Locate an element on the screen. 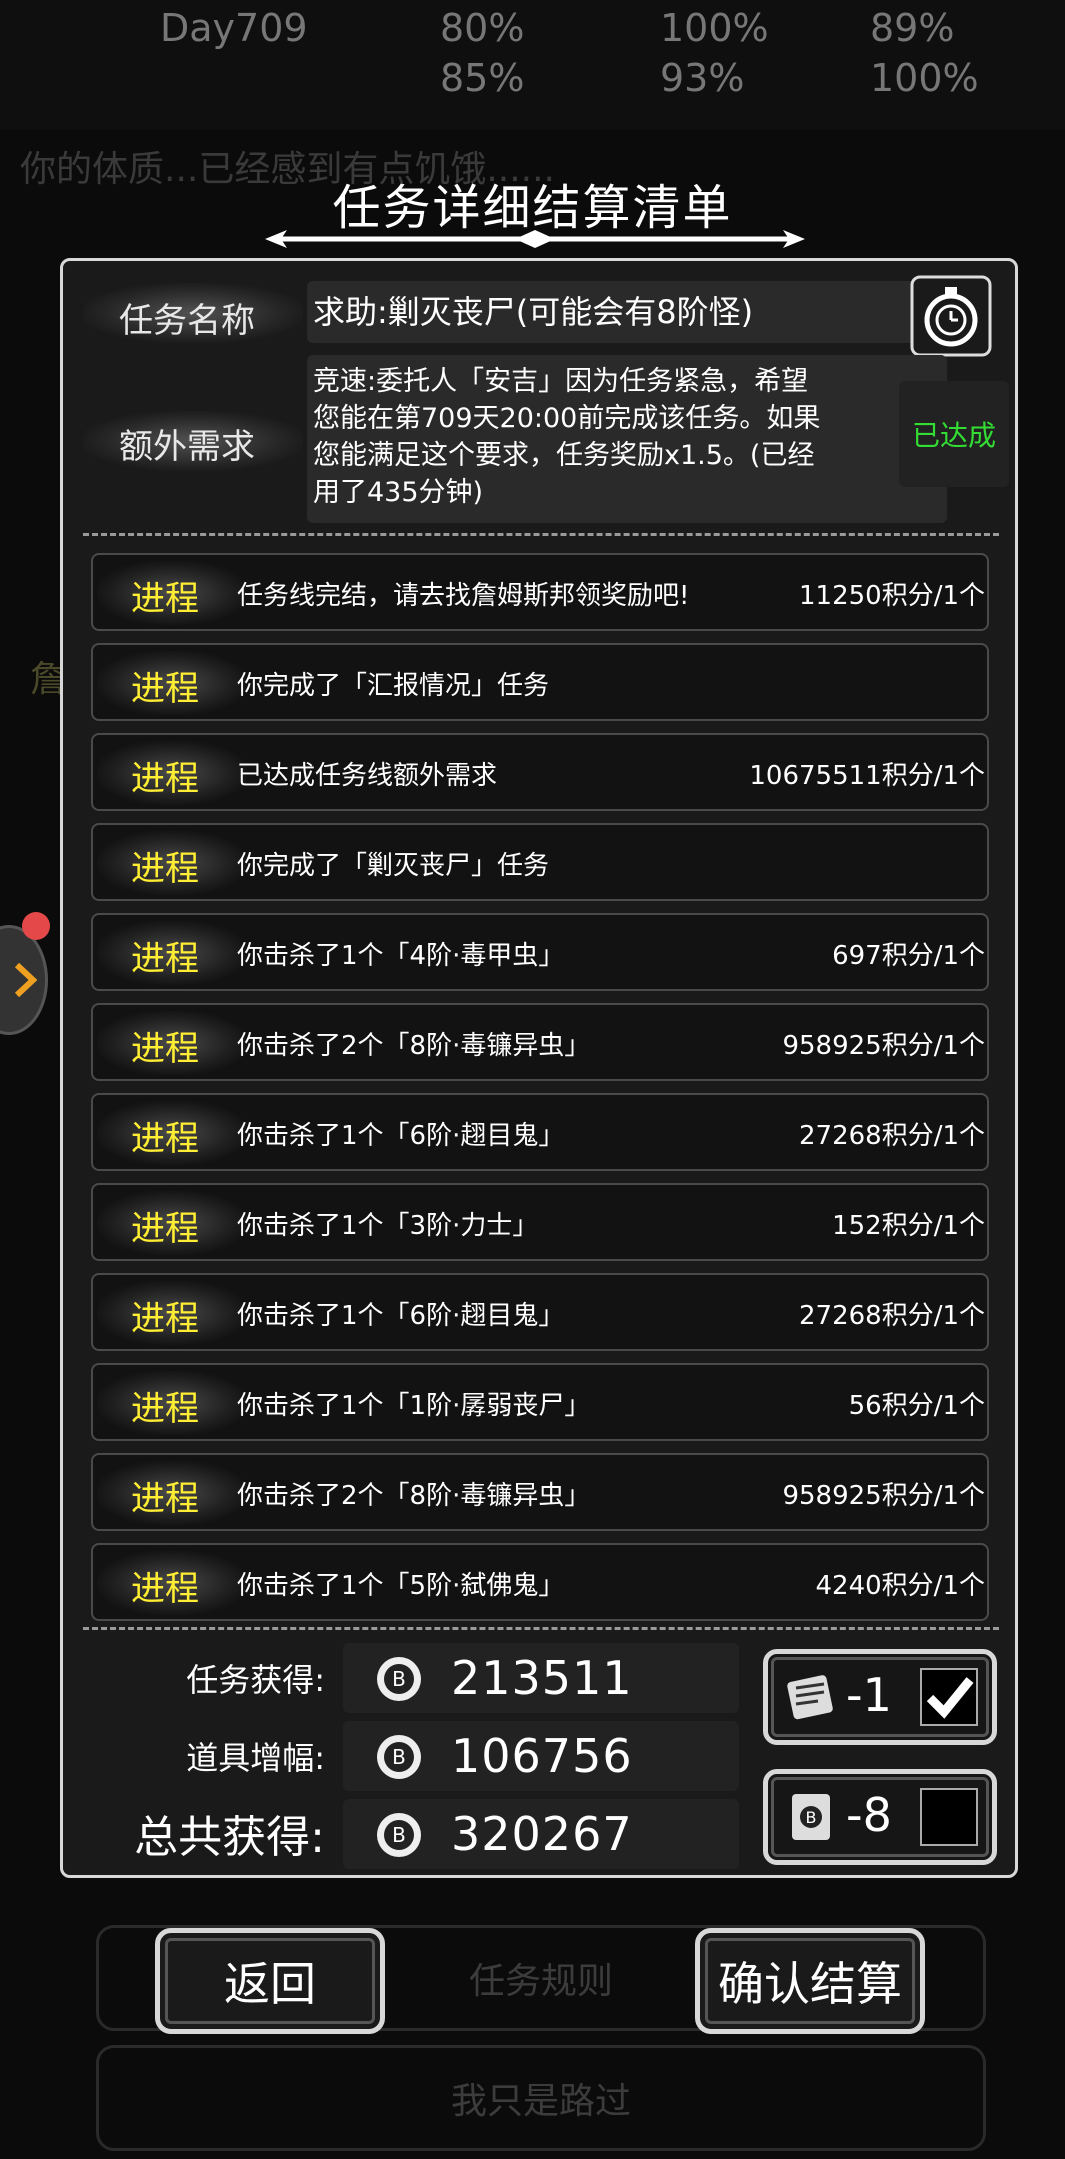 This screenshot has width=1065, height=2159. progress-text: 你完成了「剿灭丧尸」任务 is located at coordinates (393, 866).